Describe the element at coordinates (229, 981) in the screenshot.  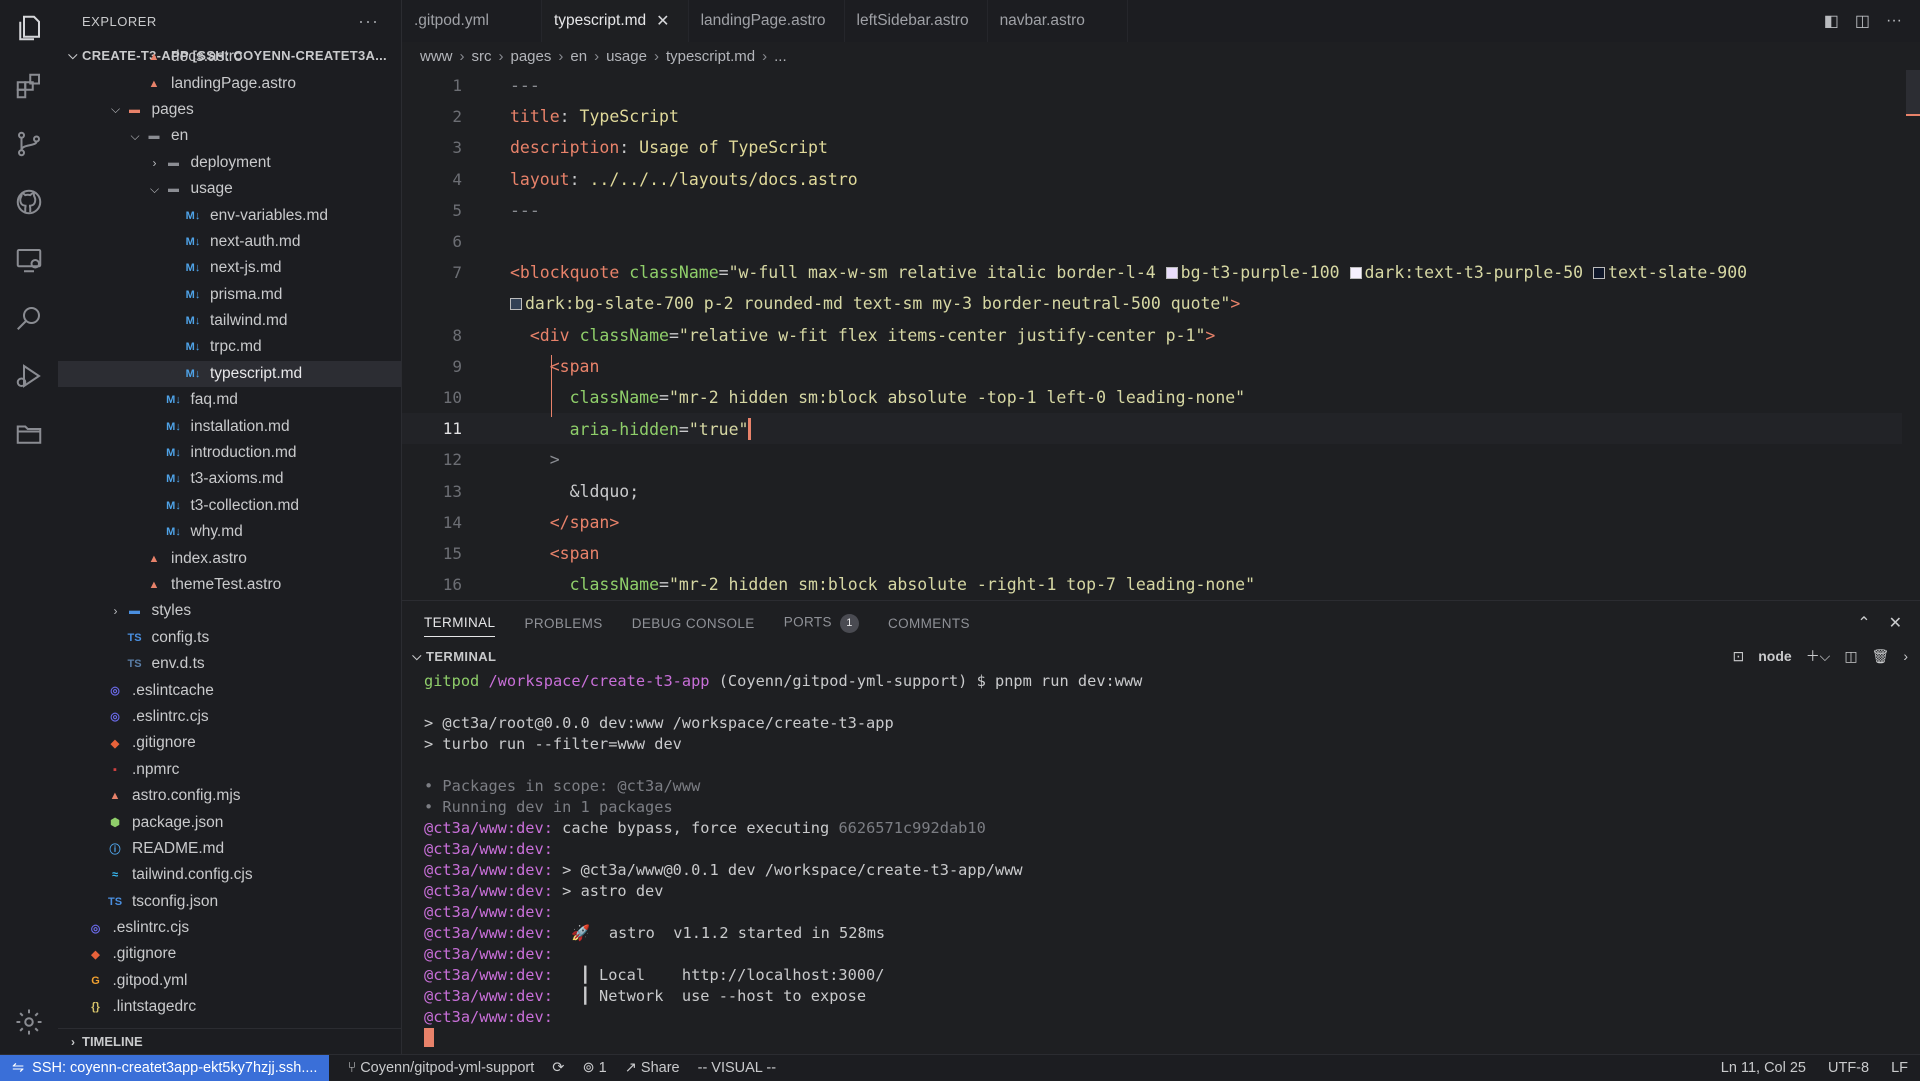
I see `file-tree-item: G .gitpod.yml` at that location.